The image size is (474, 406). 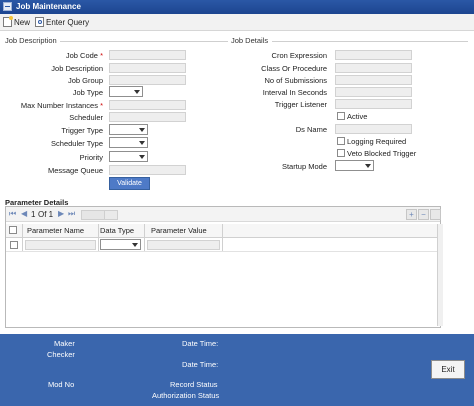 What do you see at coordinates (147, 170) in the screenshot?
I see `message-queue-input` at bounding box center [147, 170].